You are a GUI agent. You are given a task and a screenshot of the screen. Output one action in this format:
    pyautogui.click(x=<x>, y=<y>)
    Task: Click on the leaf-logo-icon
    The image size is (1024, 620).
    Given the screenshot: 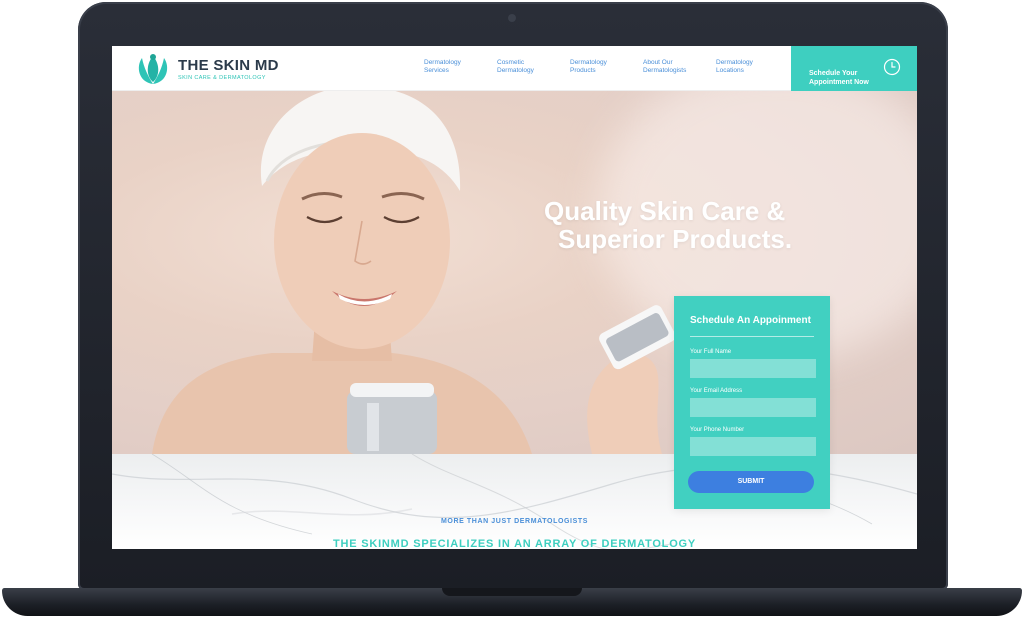 What is the action you would take?
    pyautogui.click(x=153, y=69)
    